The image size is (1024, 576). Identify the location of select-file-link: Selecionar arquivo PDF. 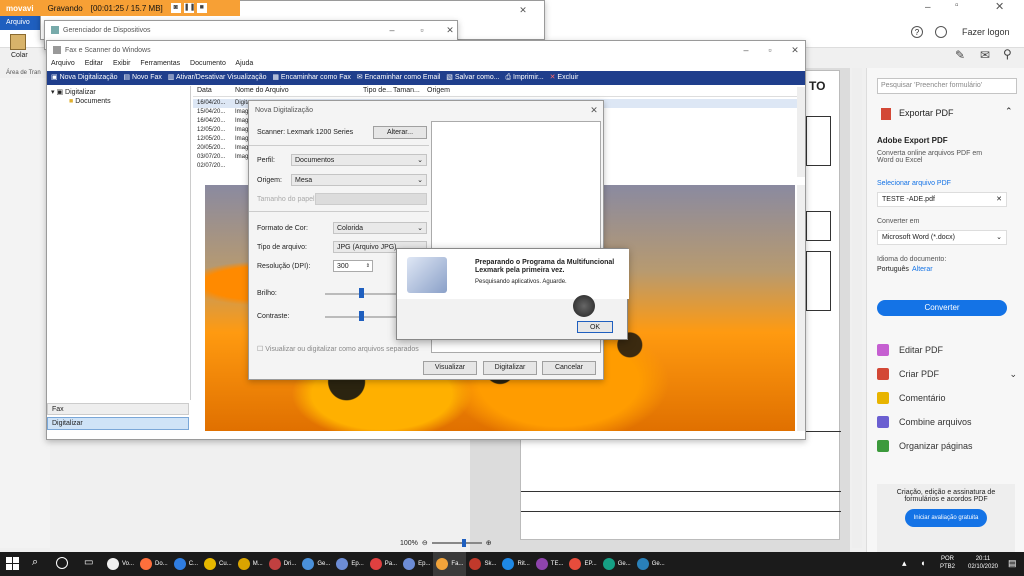
(914, 183).